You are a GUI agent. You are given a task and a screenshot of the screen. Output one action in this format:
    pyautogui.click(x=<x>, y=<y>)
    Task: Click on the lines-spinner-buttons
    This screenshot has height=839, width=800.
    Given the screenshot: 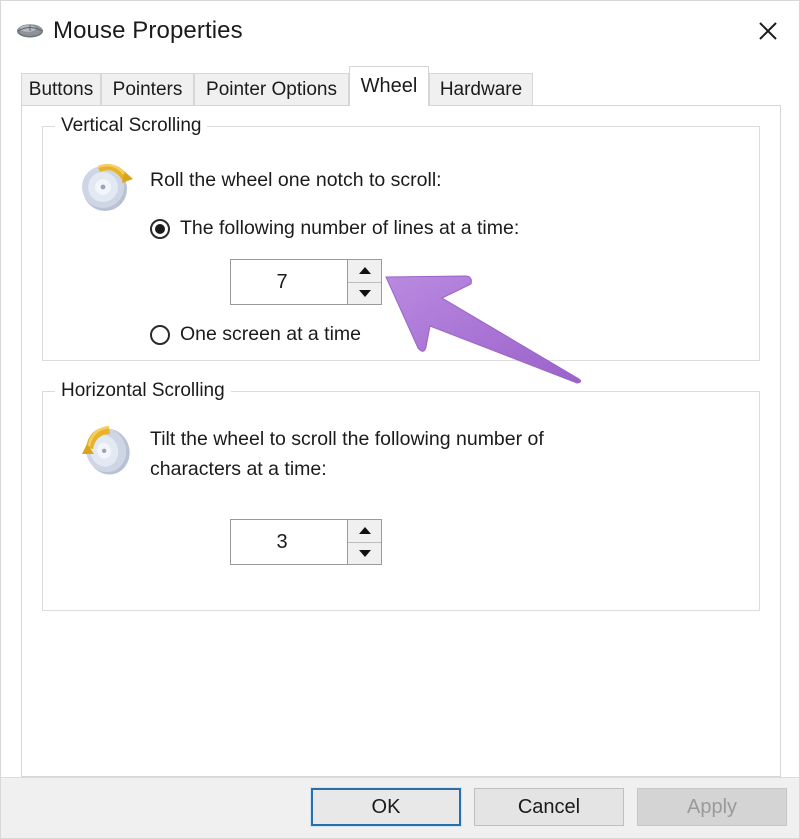 What is the action you would take?
    pyautogui.click(x=364, y=282)
    